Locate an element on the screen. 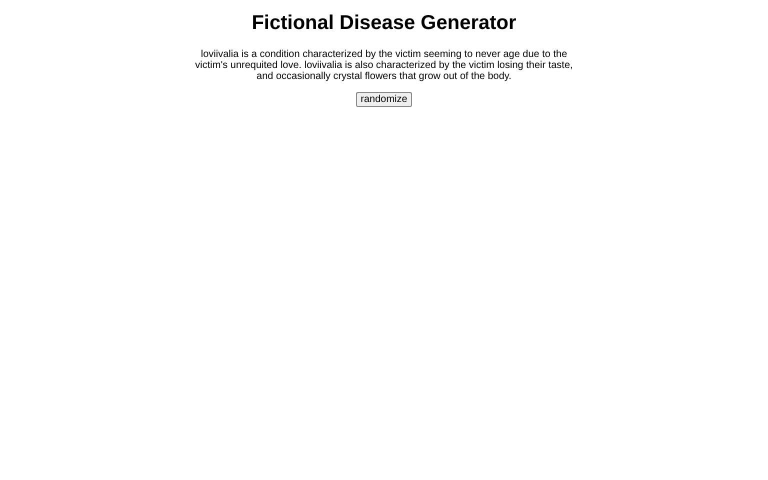  page-title: Fictional Disease Generator is located at coordinates (384, 23).